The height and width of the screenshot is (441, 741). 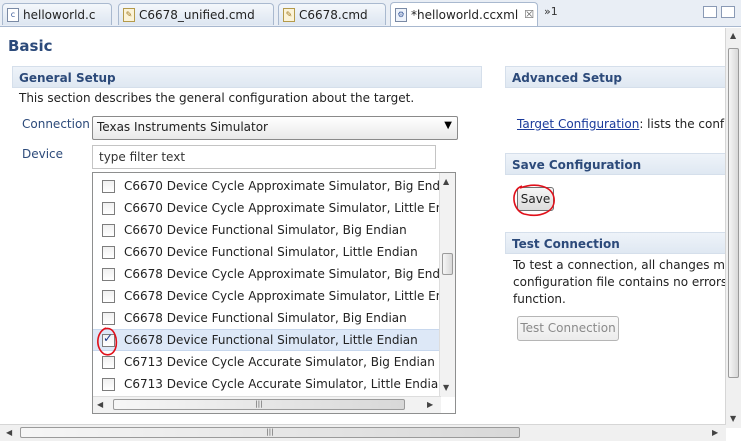 I want to click on annotation-circle-save, so click(x=534, y=200).